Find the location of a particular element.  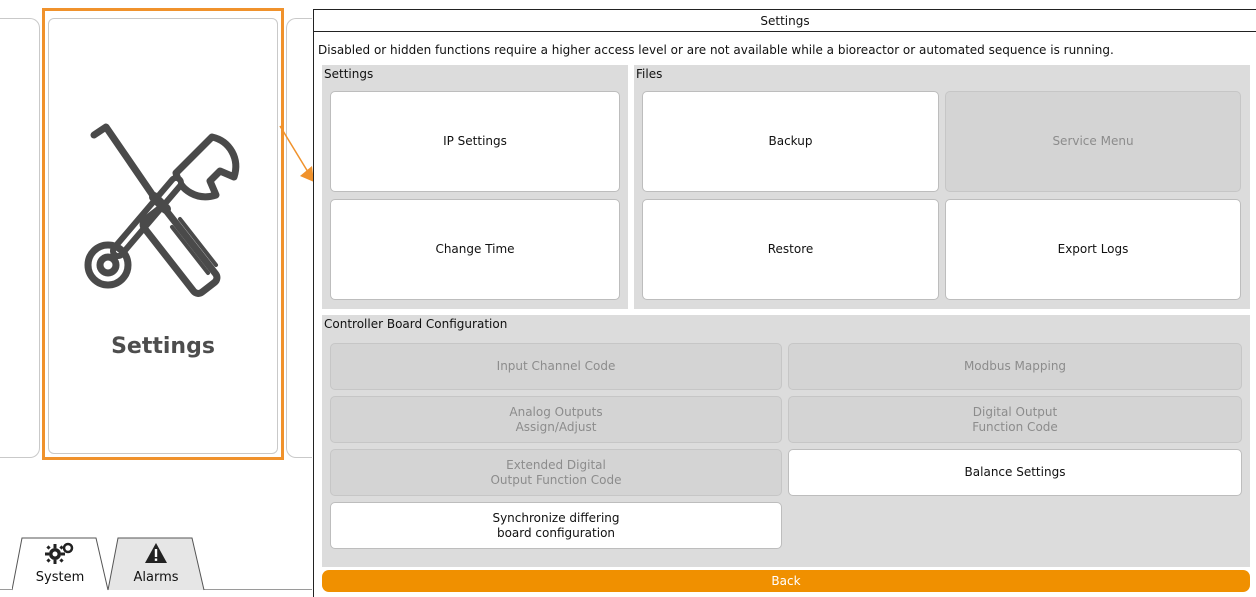

tab-alarms: Alarms is located at coordinates (156, 563).